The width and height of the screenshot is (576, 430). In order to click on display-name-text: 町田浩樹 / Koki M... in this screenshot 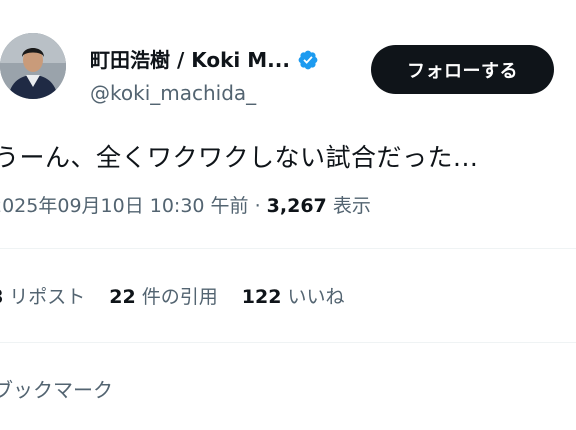, I will do `click(190, 60)`.